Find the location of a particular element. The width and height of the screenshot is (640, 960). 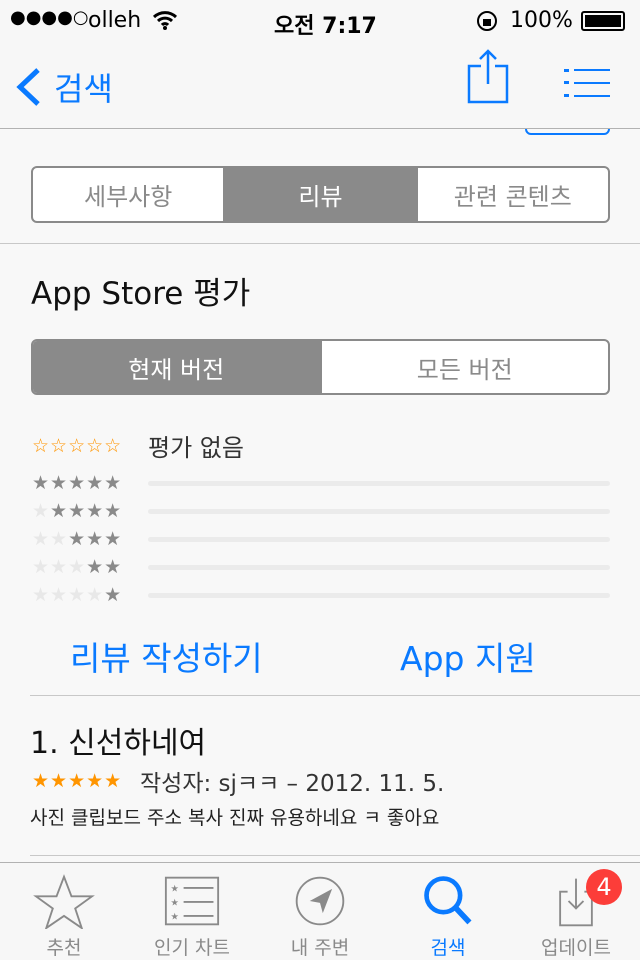

update-count-badge: 4 is located at coordinates (604, 887).